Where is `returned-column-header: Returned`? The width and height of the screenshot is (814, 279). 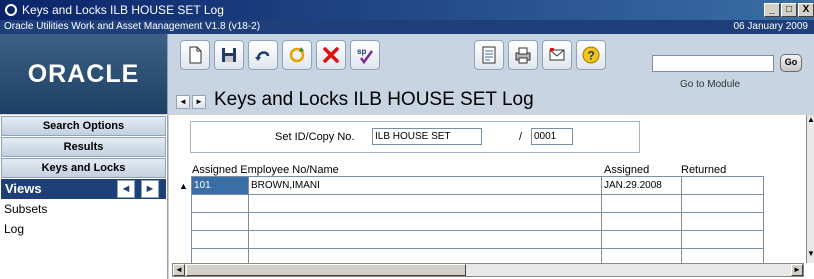
returned-column-header: Returned is located at coordinates (704, 170).